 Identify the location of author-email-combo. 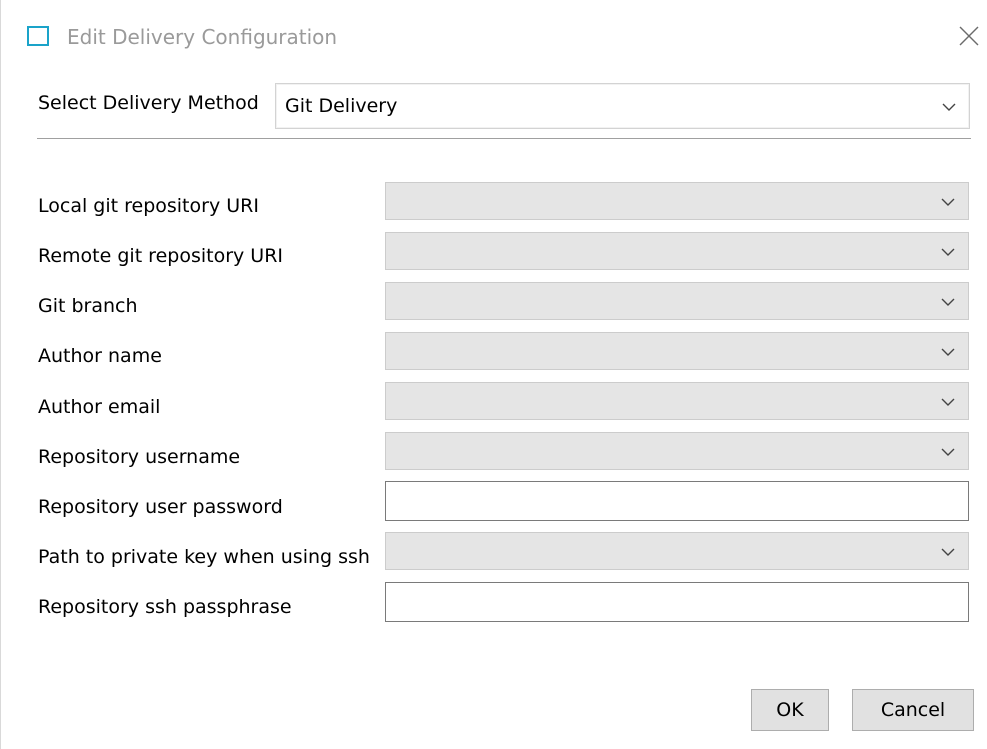
(677, 401).